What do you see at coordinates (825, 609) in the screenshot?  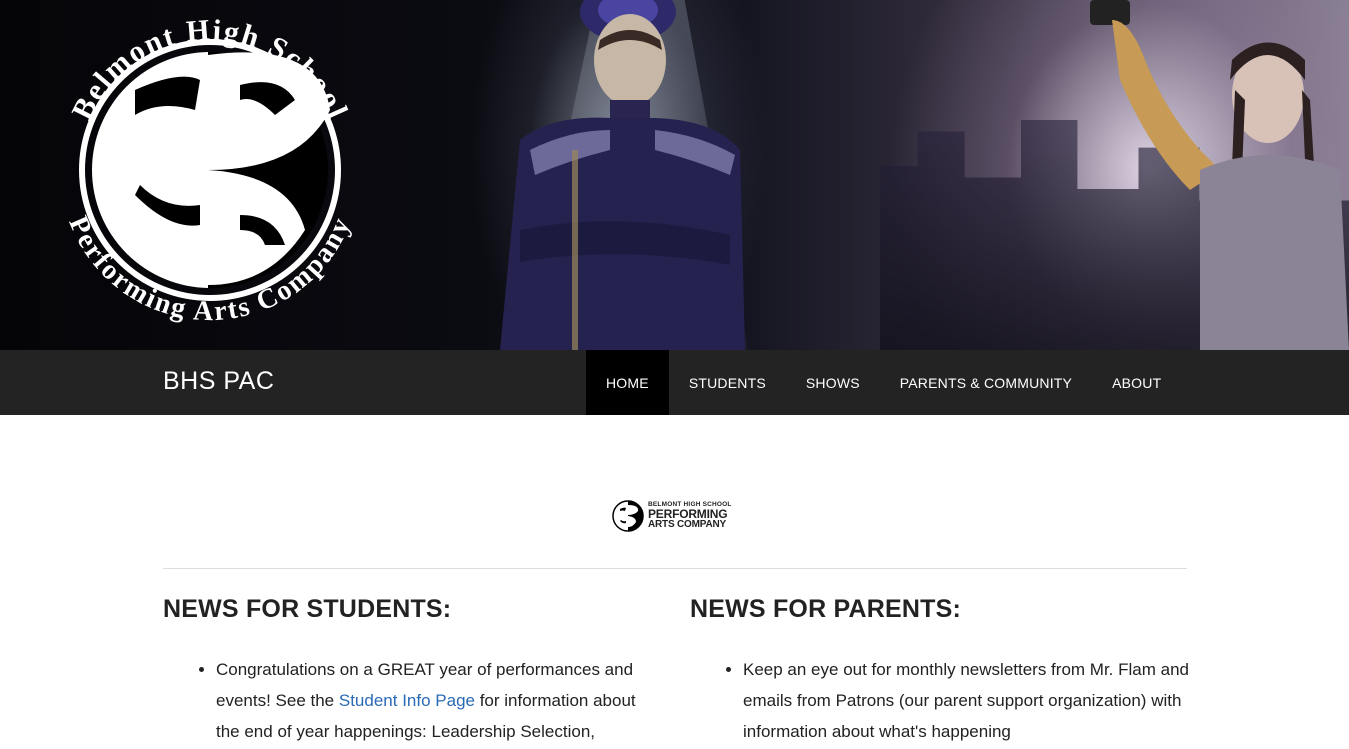 I see `parents-news-heading: NEWS FOR PARENTS:` at bounding box center [825, 609].